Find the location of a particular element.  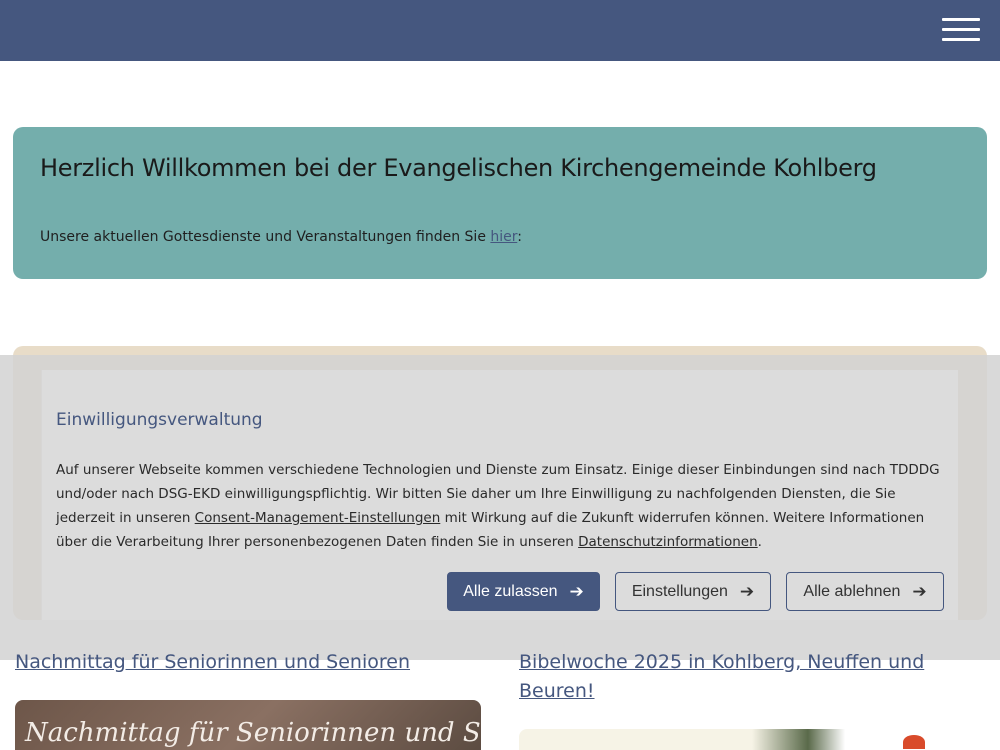

post-image-senioren: Nachmittag für Seniorinnen und Senioren is located at coordinates (248, 725).